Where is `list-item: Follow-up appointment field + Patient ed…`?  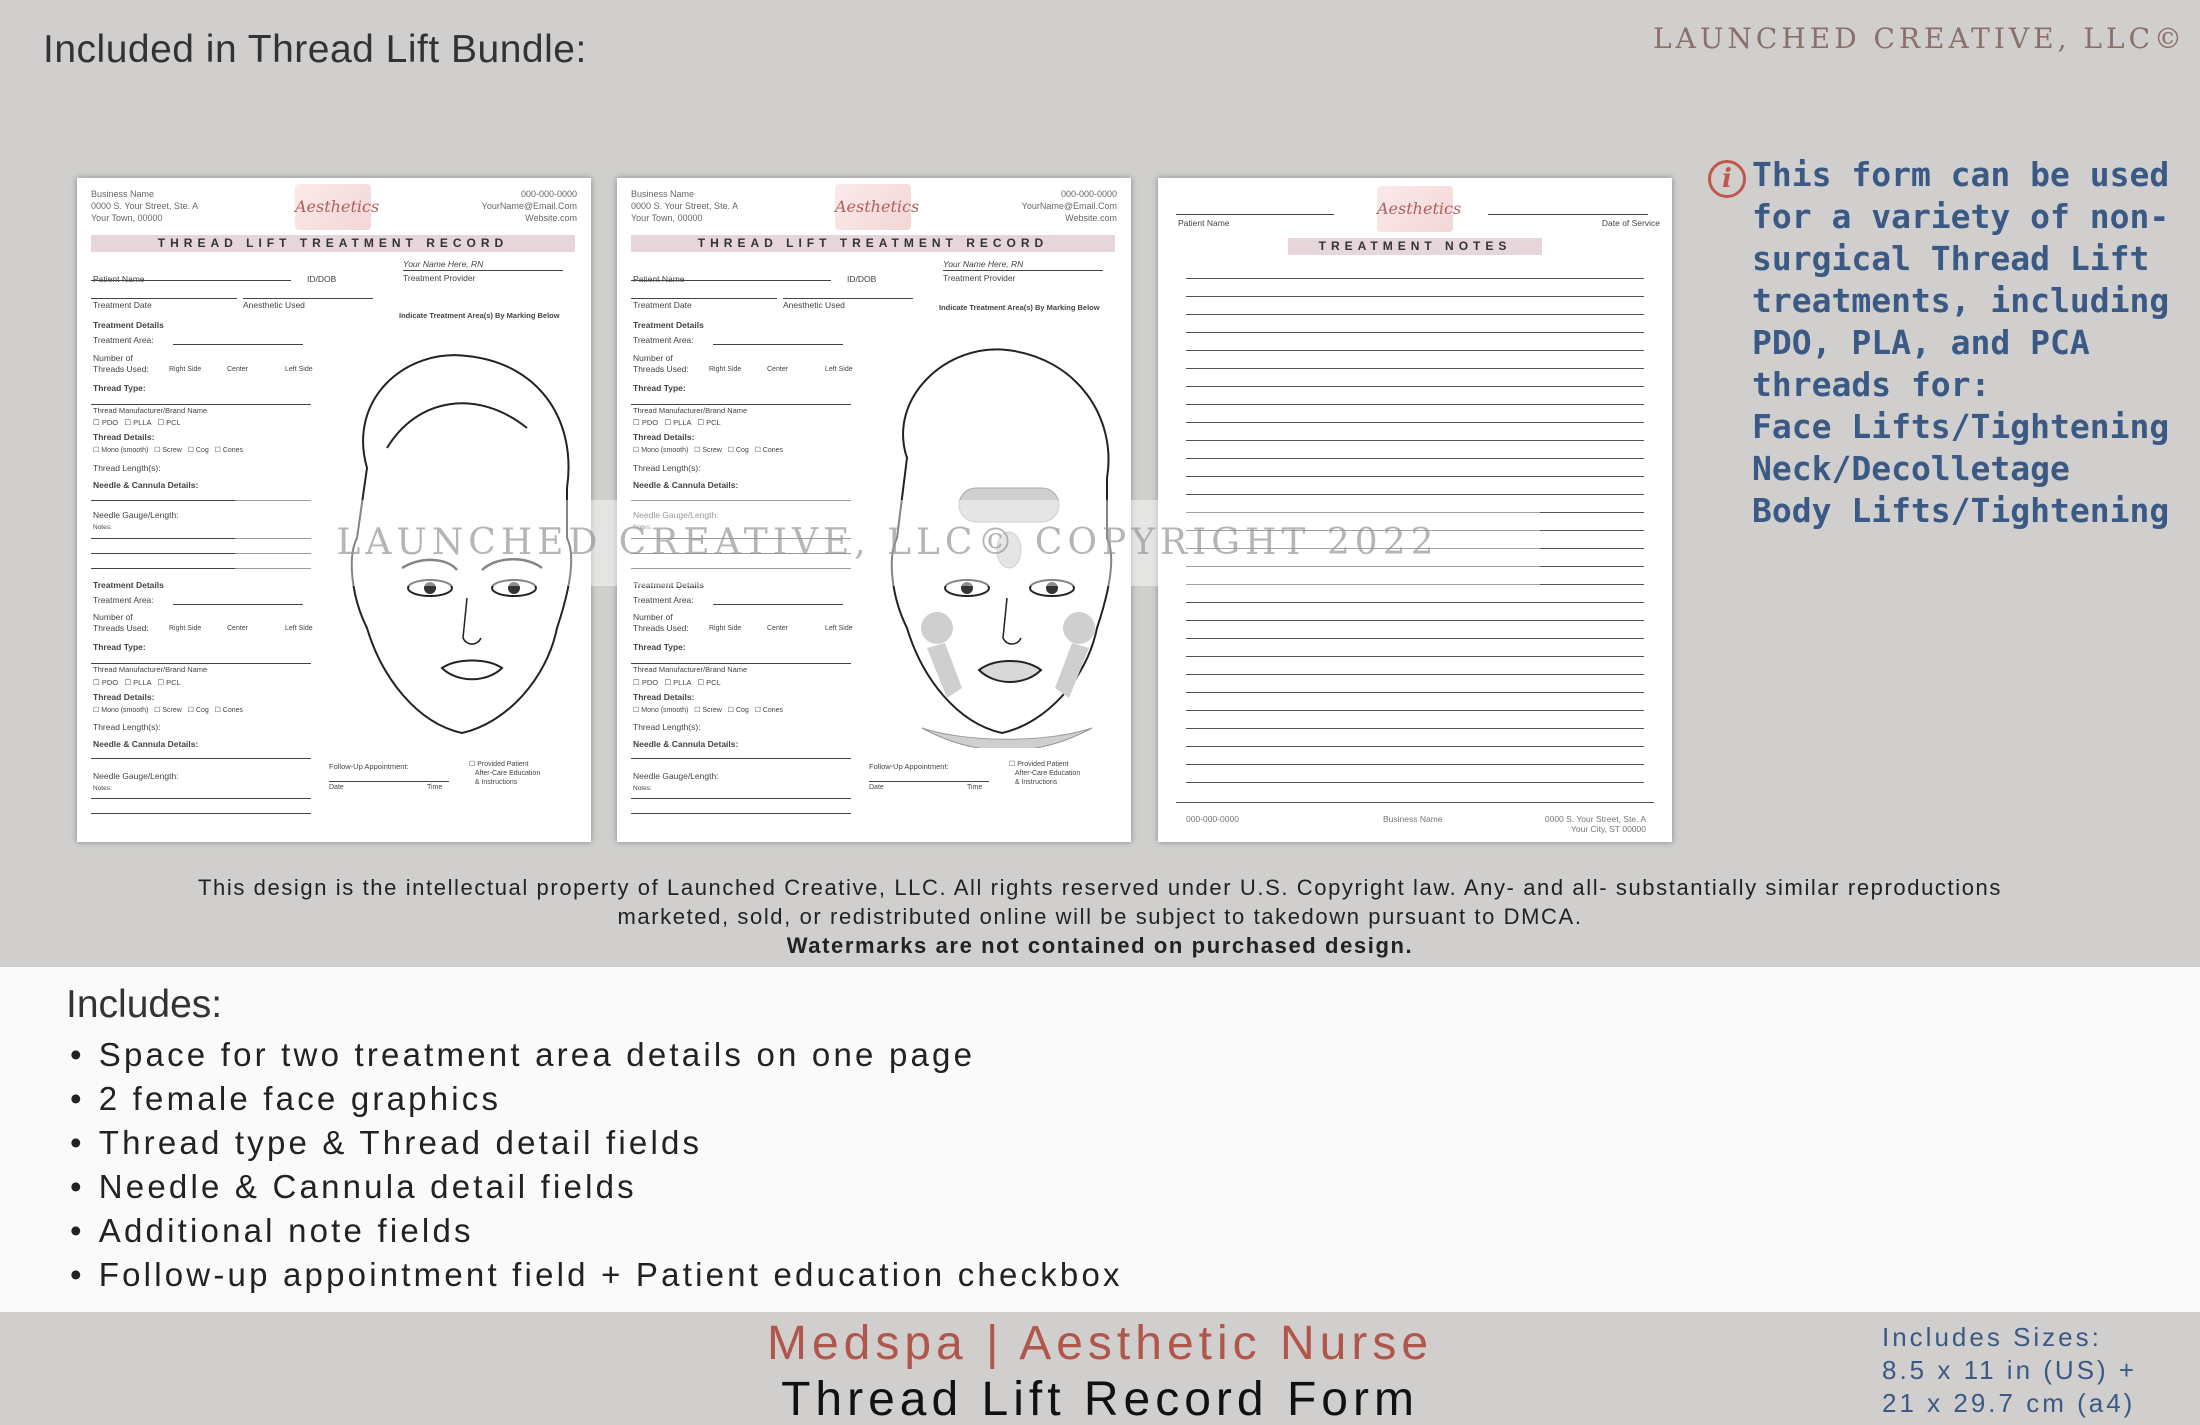
list-item: Follow-up appointment field + Patient ed… is located at coordinates (596, 1275).